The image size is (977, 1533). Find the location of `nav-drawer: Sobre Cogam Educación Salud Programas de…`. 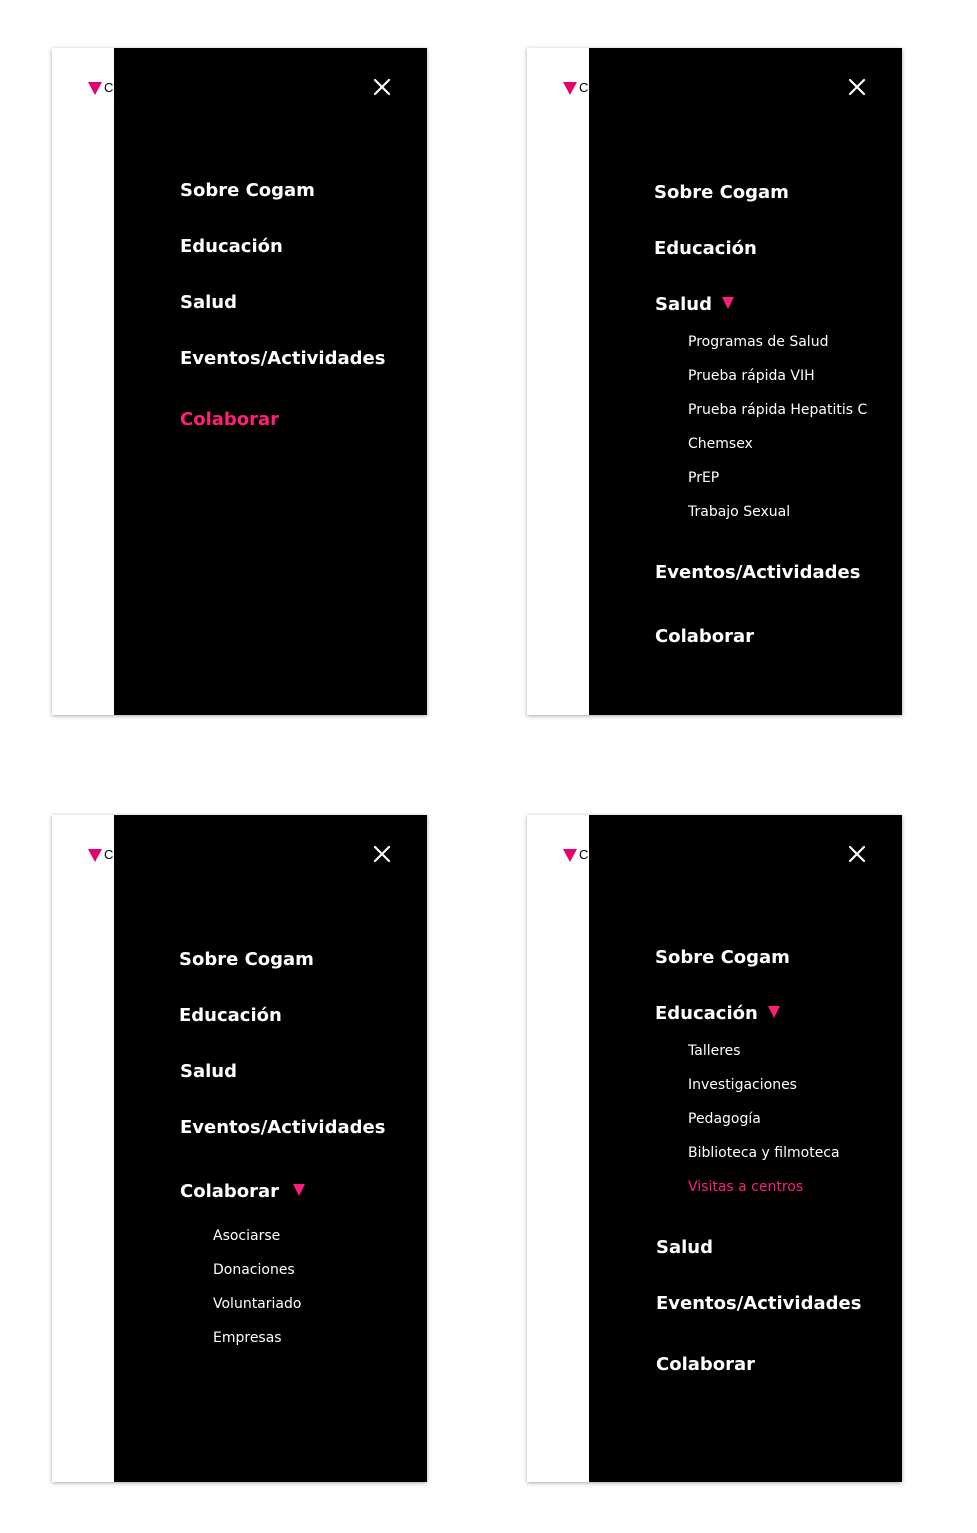

nav-drawer: Sobre Cogam Educación Salud Programas de… is located at coordinates (745, 381).